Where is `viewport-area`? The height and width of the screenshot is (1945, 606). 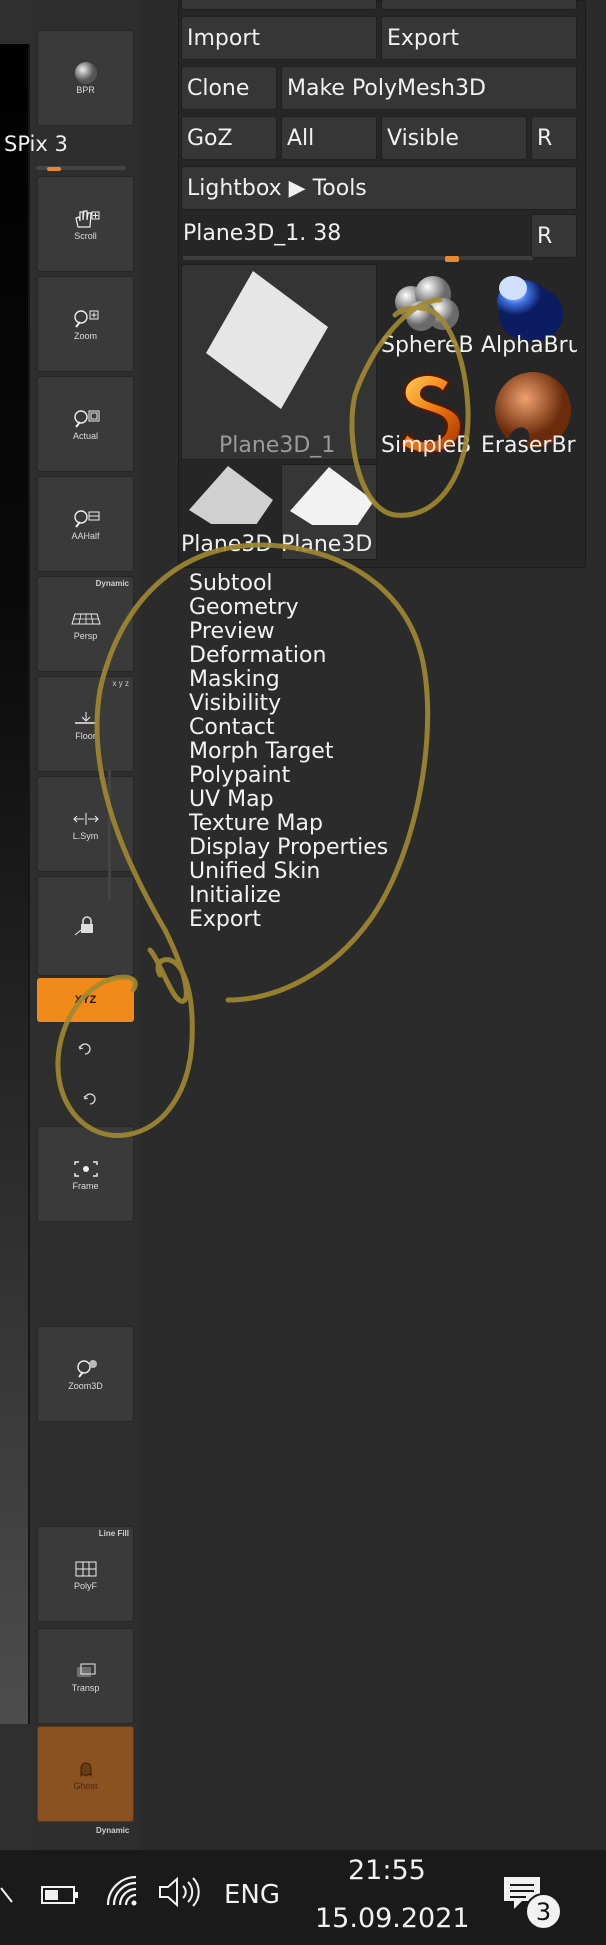 viewport-area is located at coordinates (17, 925).